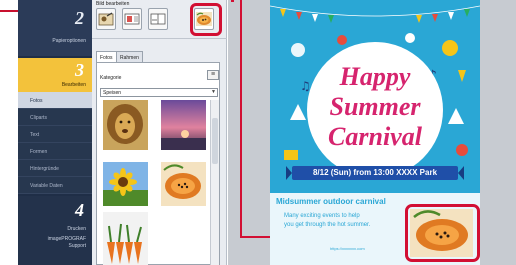 This screenshot has height=265, width=516. I want to click on subitem-text: Text, so click(55, 134).